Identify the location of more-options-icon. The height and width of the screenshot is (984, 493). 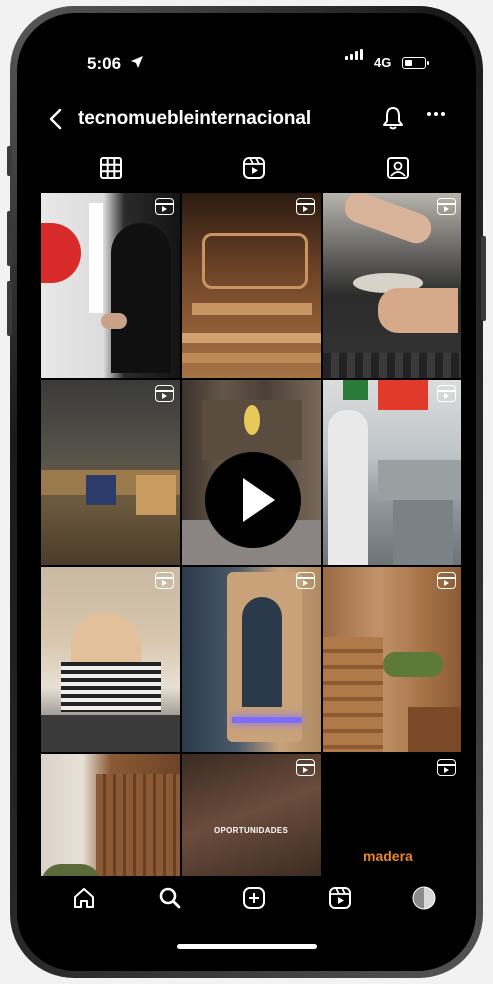
(436, 115).